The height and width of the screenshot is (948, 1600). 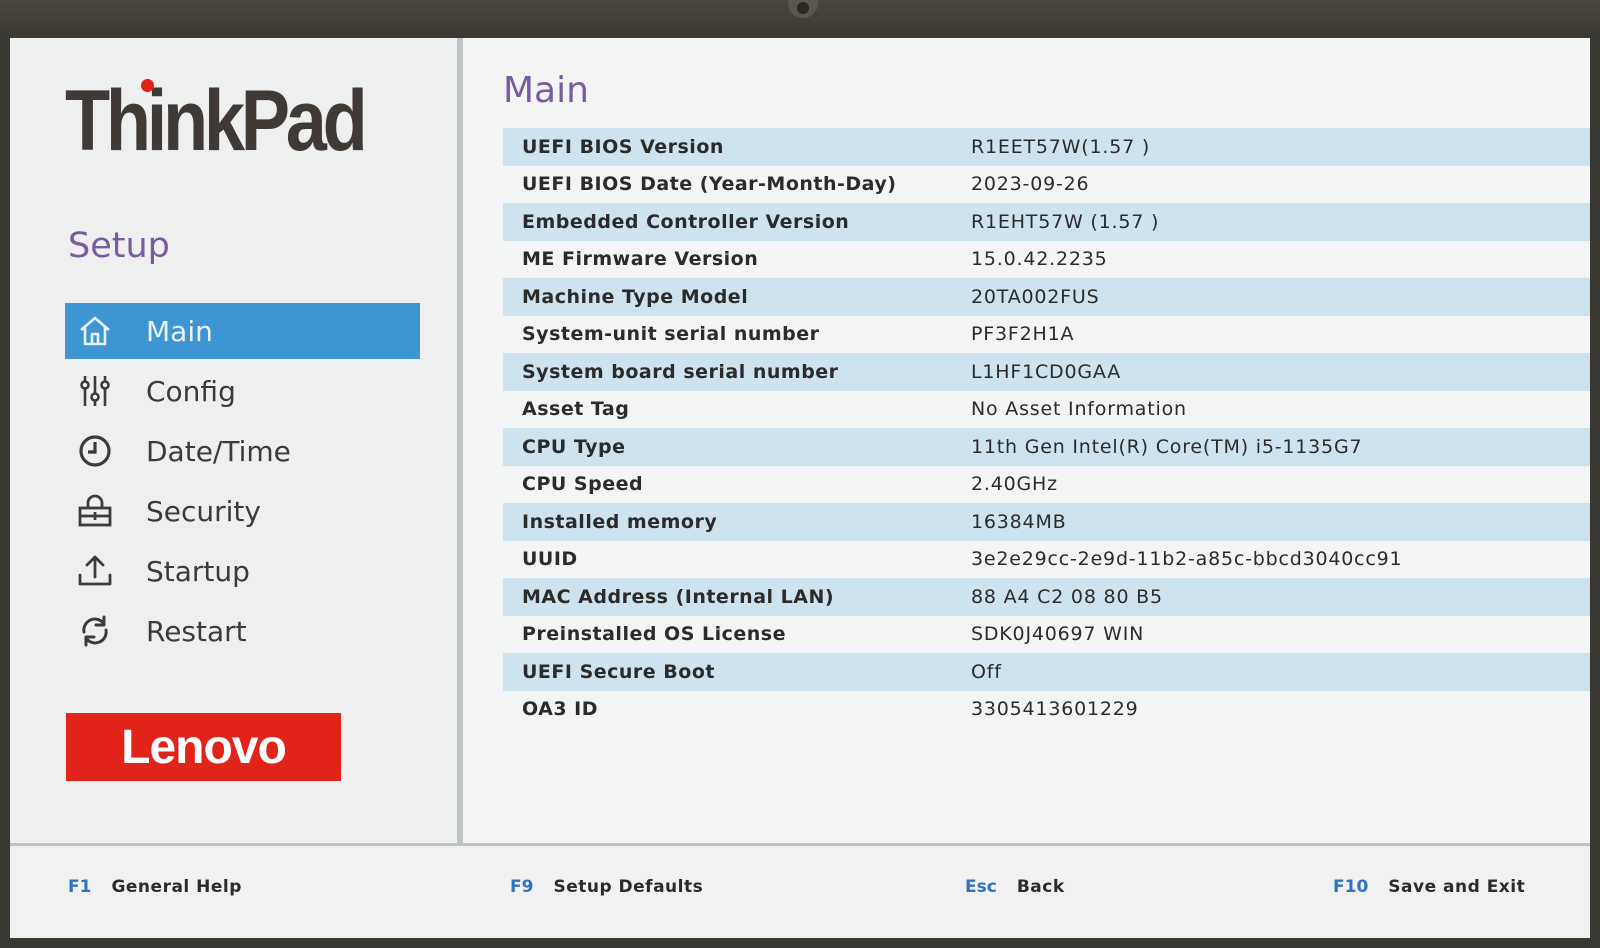 What do you see at coordinates (1167, 446) in the screenshot?
I see `row-value: 11th Gen Intel(R) Core(TM) i5-1135G7` at bounding box center [1167, 446].